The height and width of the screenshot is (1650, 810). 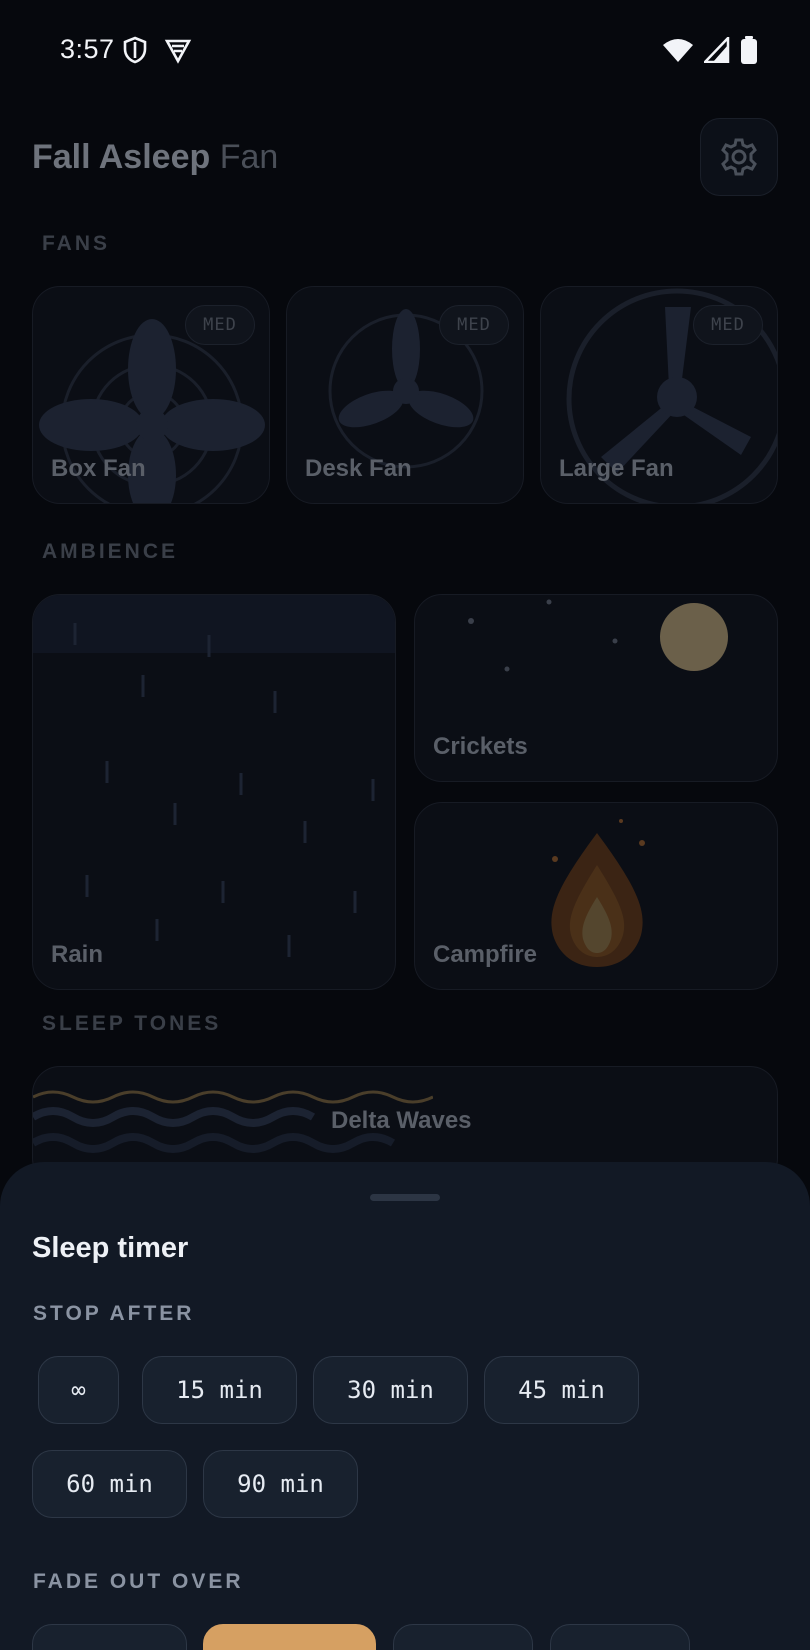 What do you see at coordinates (405, 50) in the screenshot?
I see `status-bar: 3:57` at bounding box center [405, 50].